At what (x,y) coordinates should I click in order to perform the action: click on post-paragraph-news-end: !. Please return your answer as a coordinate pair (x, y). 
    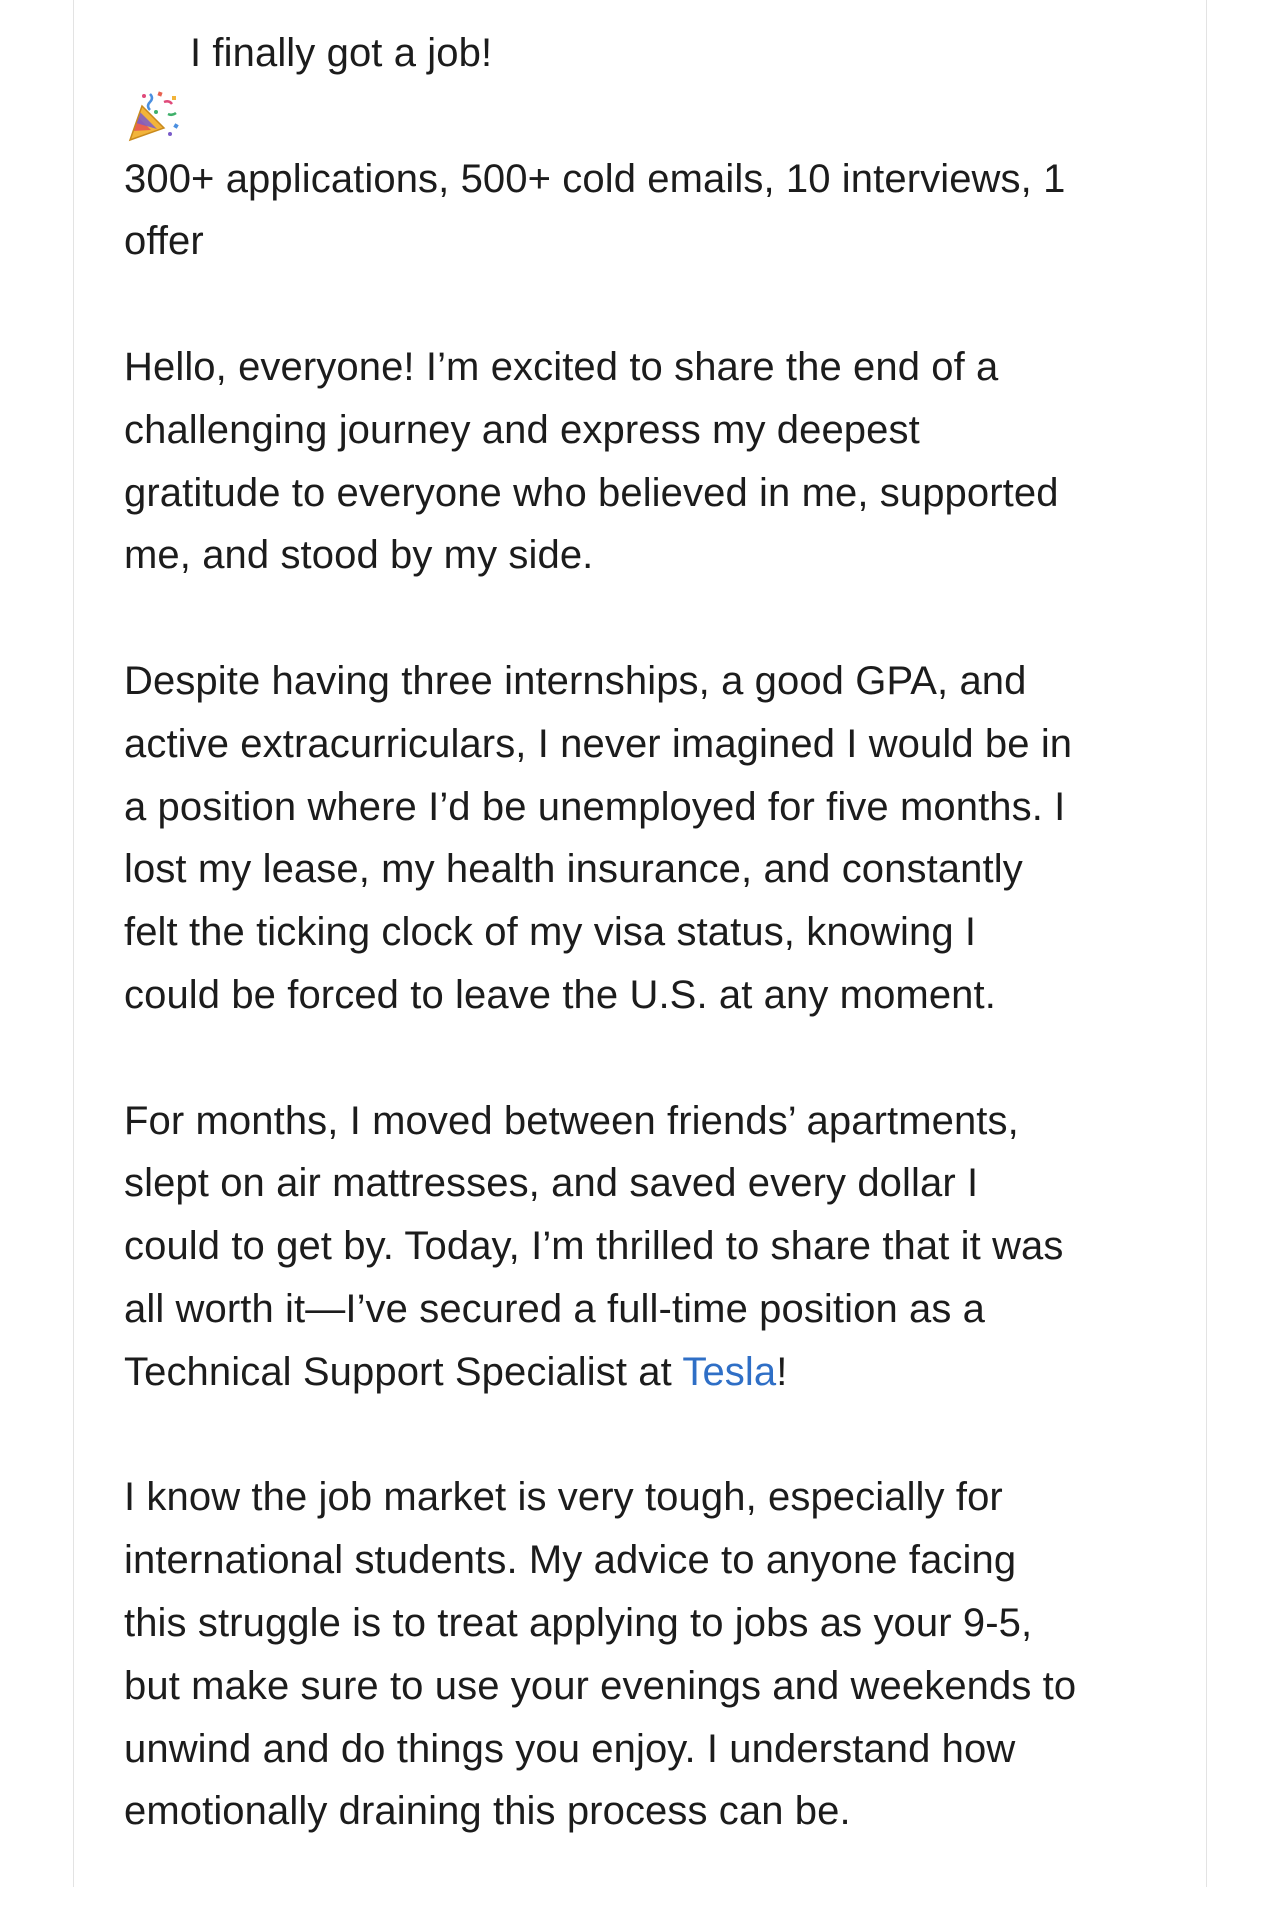
    Looking at the image, I should click on (782, 1371).